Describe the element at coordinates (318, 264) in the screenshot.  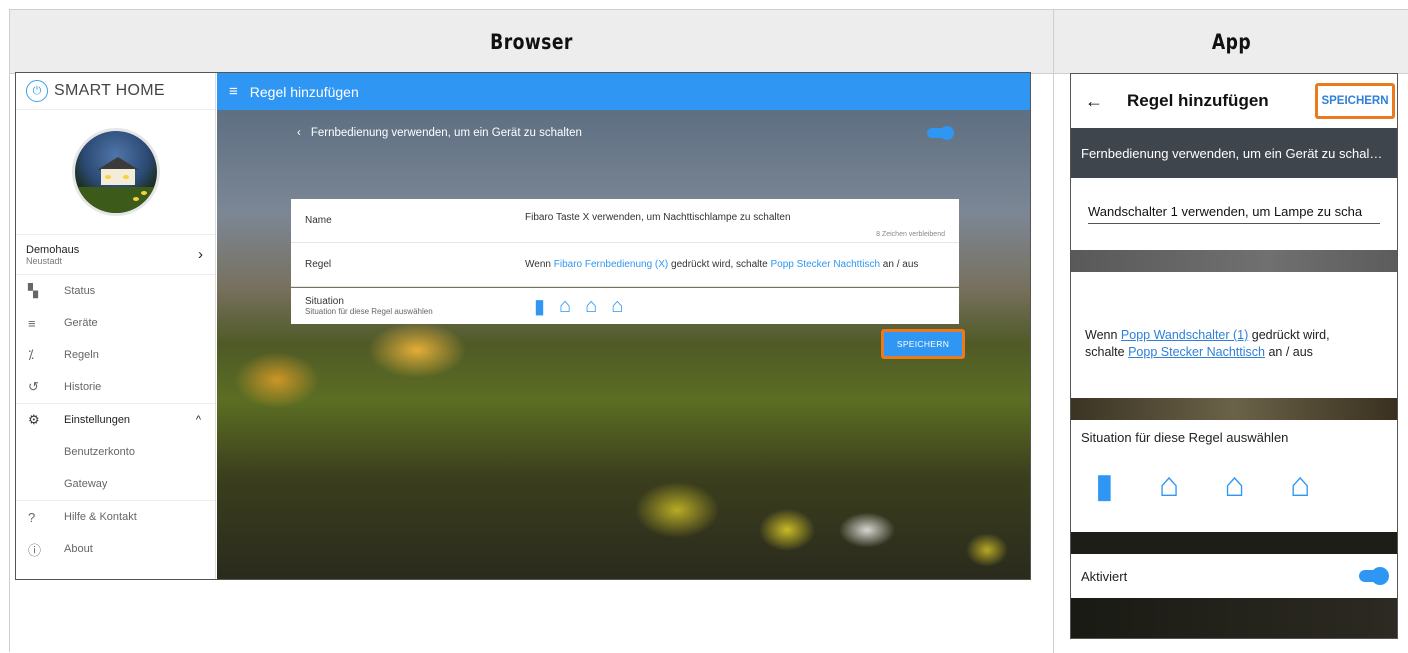
I see `rule-label: Regel` at that location.